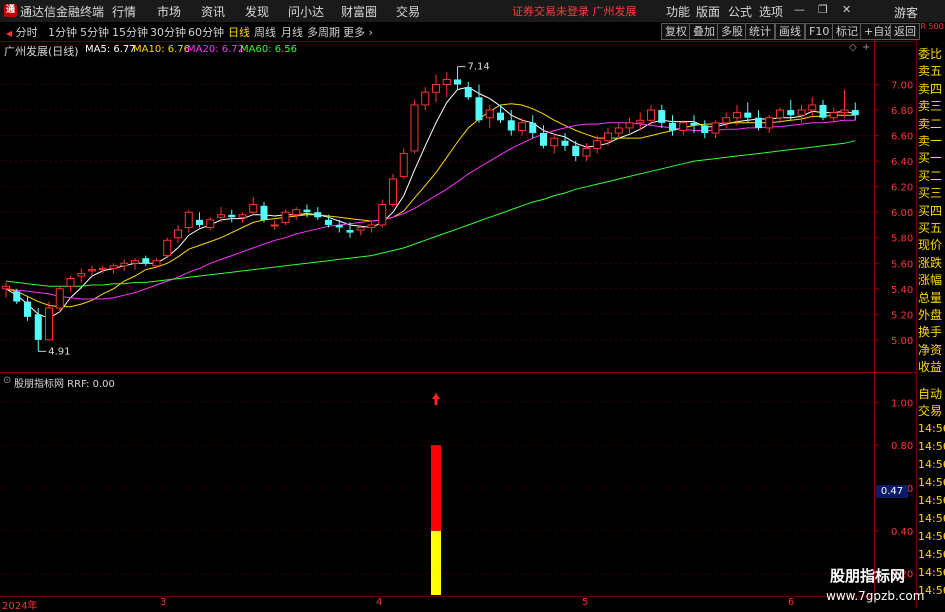 The width and height of the screenshot is (945, 612). What do you see at coordinates (902, 137) in the screenshot?
I see `price-tick-label: 6.60` at bounding box center [902, 137].